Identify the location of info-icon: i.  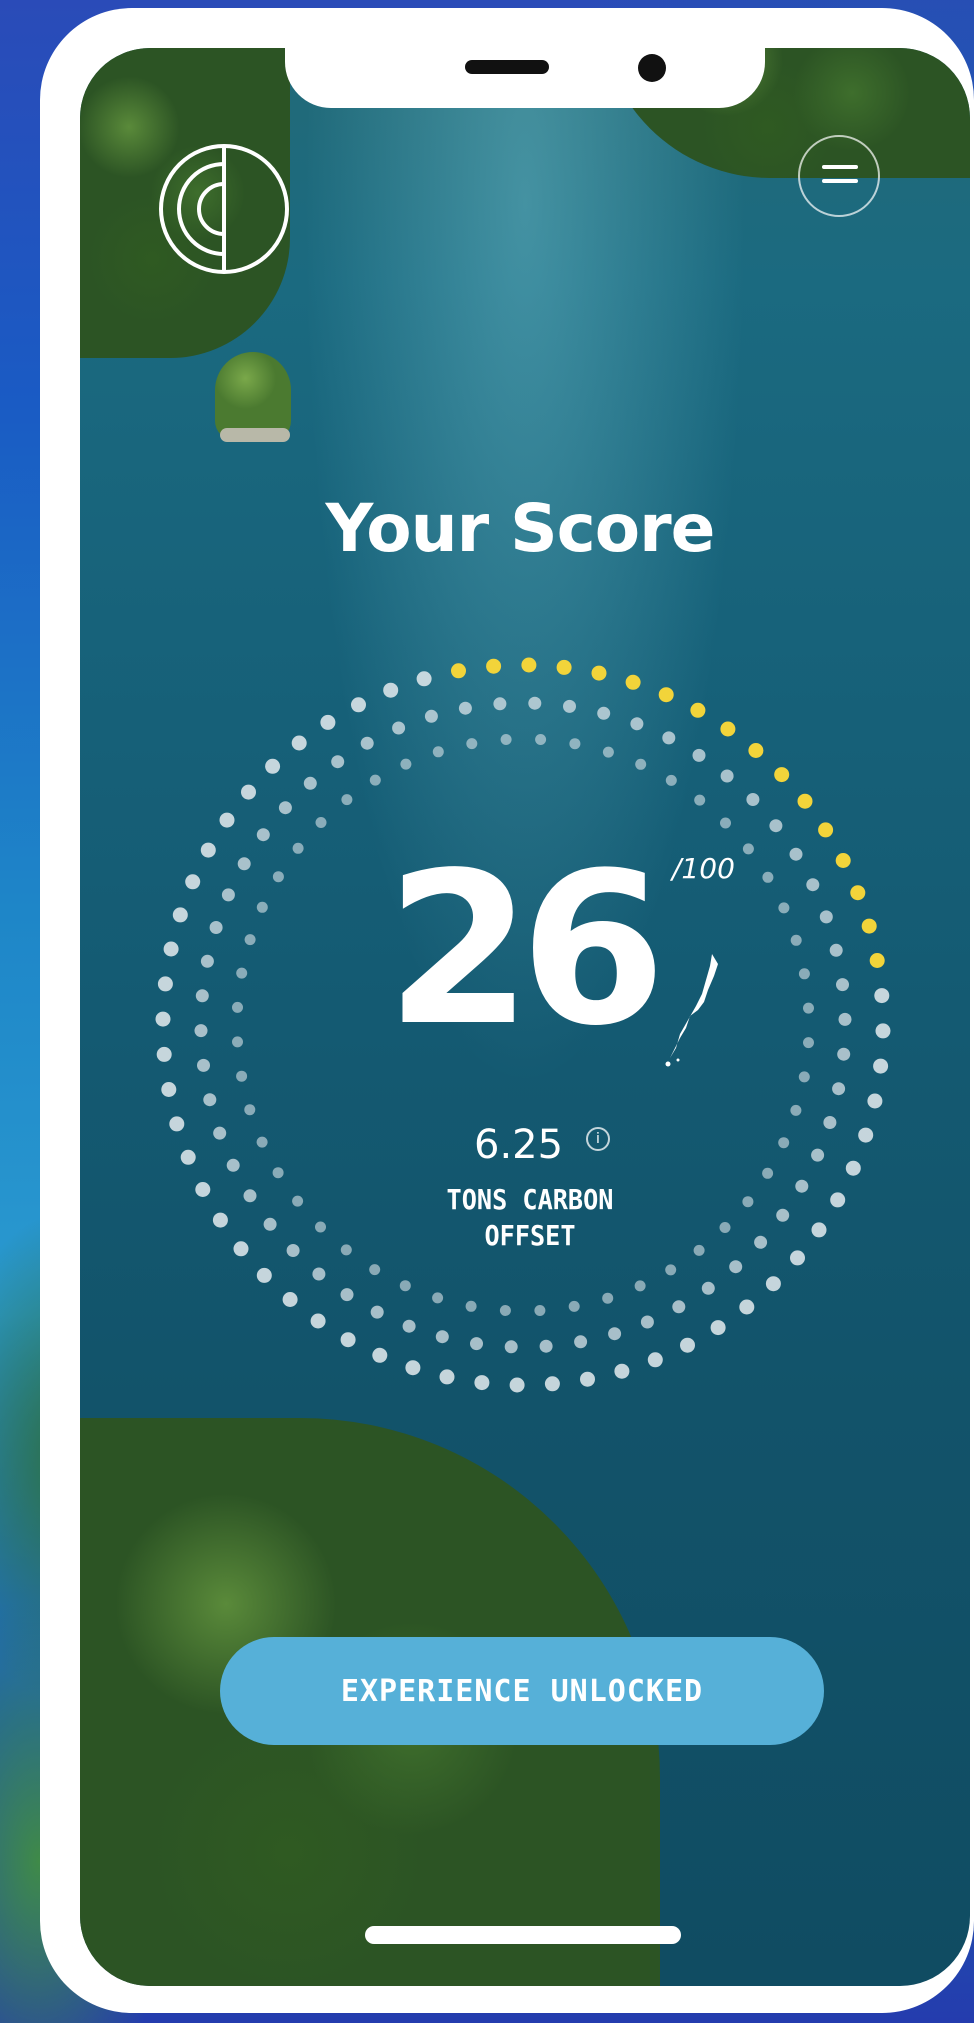
(598, 1139).